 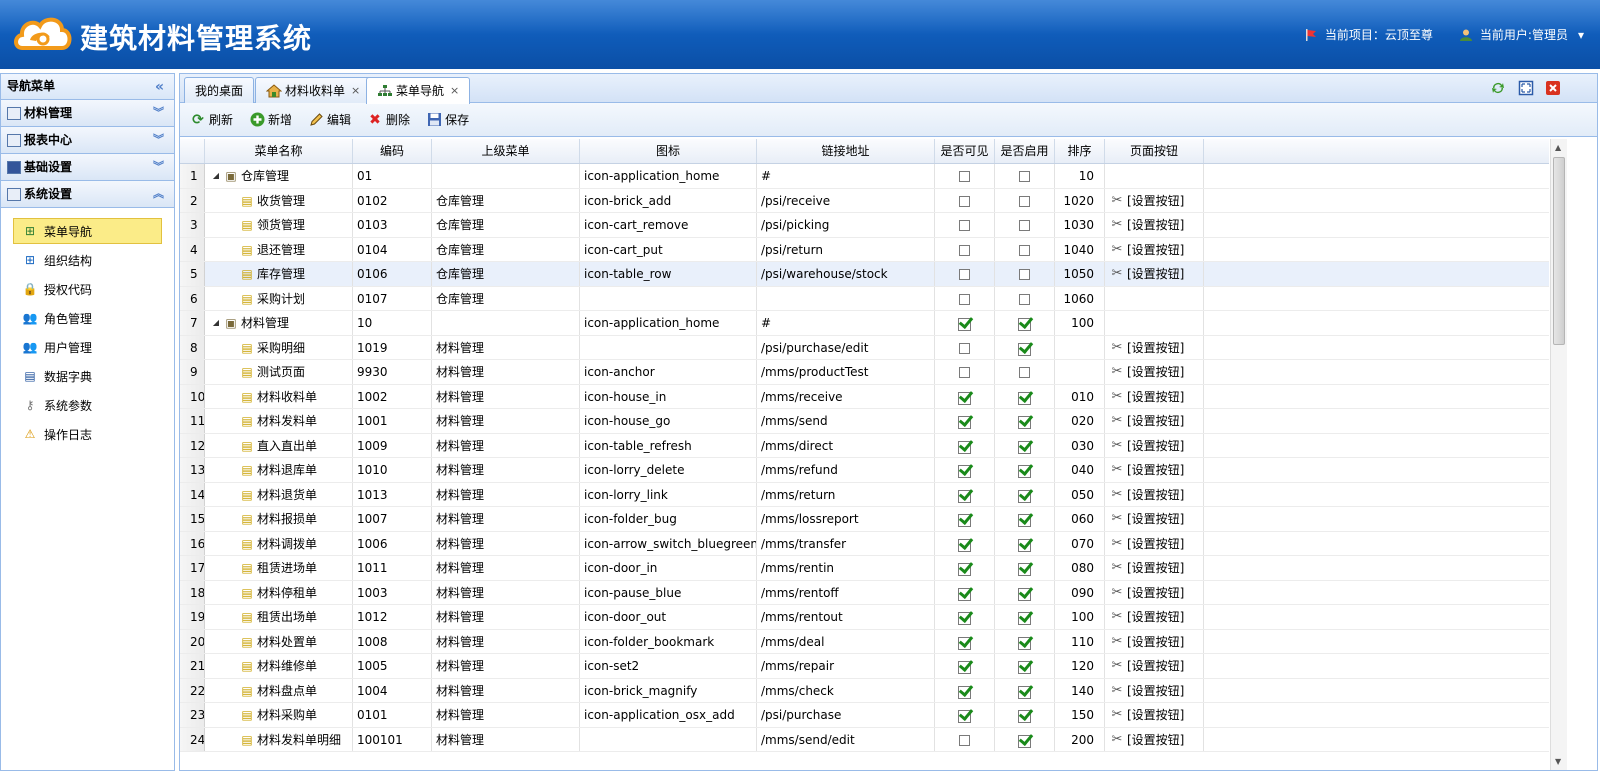 What do you see at coordinates (392, 151) in the screenshot?
I see `column-header: 编码` at bounding box center [392, 151].